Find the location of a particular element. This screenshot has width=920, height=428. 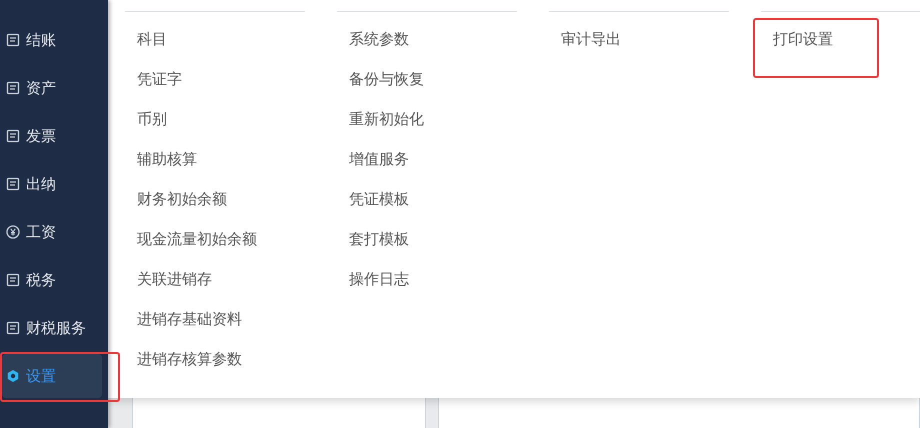

yen-icon is located at coordinates (13, 232).